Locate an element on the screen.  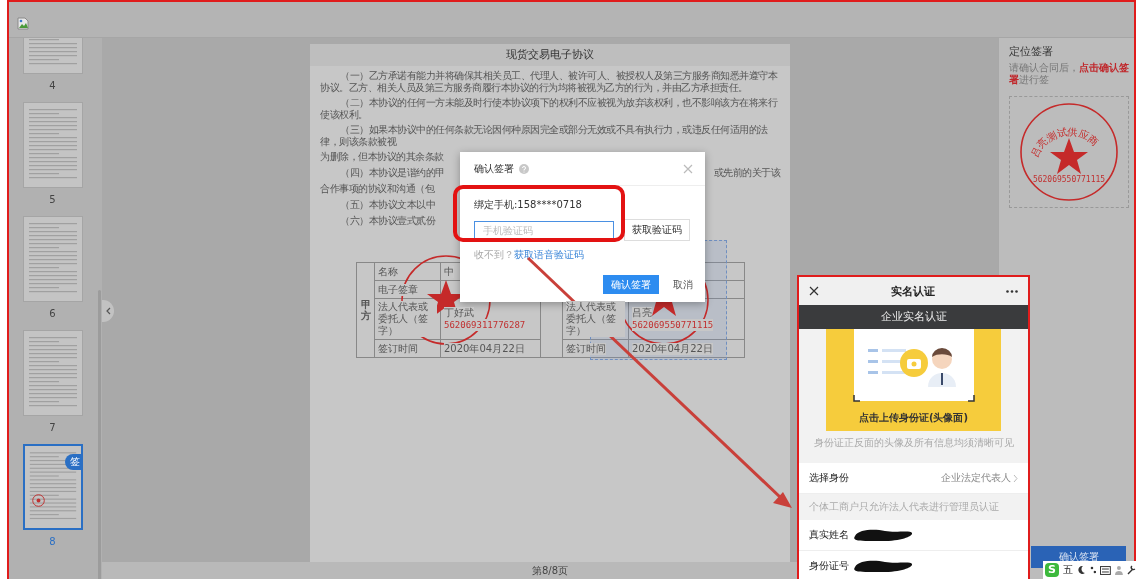
paragraph: （三）如果本协议中的任何条款无论因何种原因完全或部分无效或不具有执行力，或违反任何适用的法律，则该条款被视 is located at coordinates (544, 136).